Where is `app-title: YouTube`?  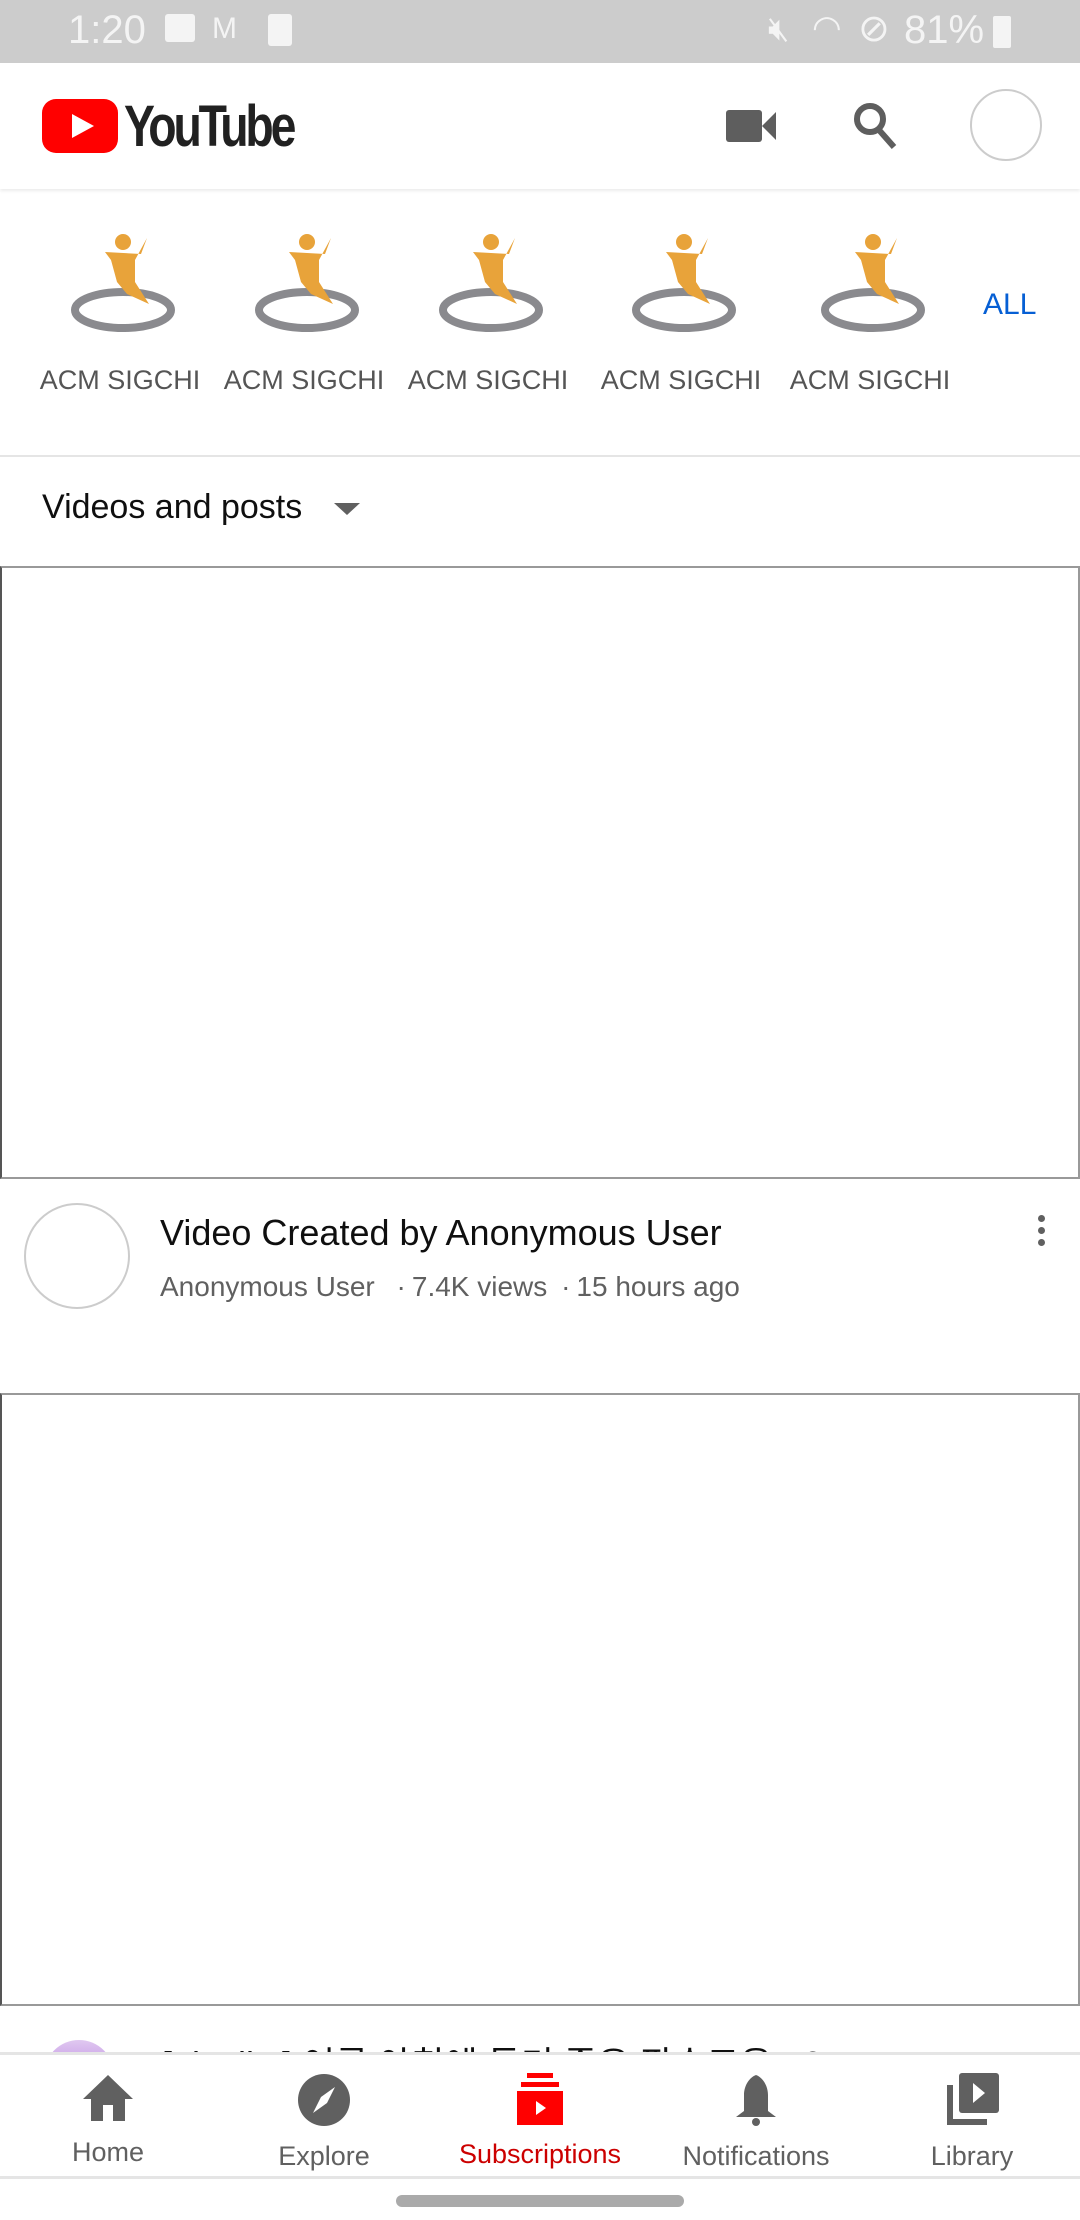
app-title: YouTube is located at coordinates (210, 126).